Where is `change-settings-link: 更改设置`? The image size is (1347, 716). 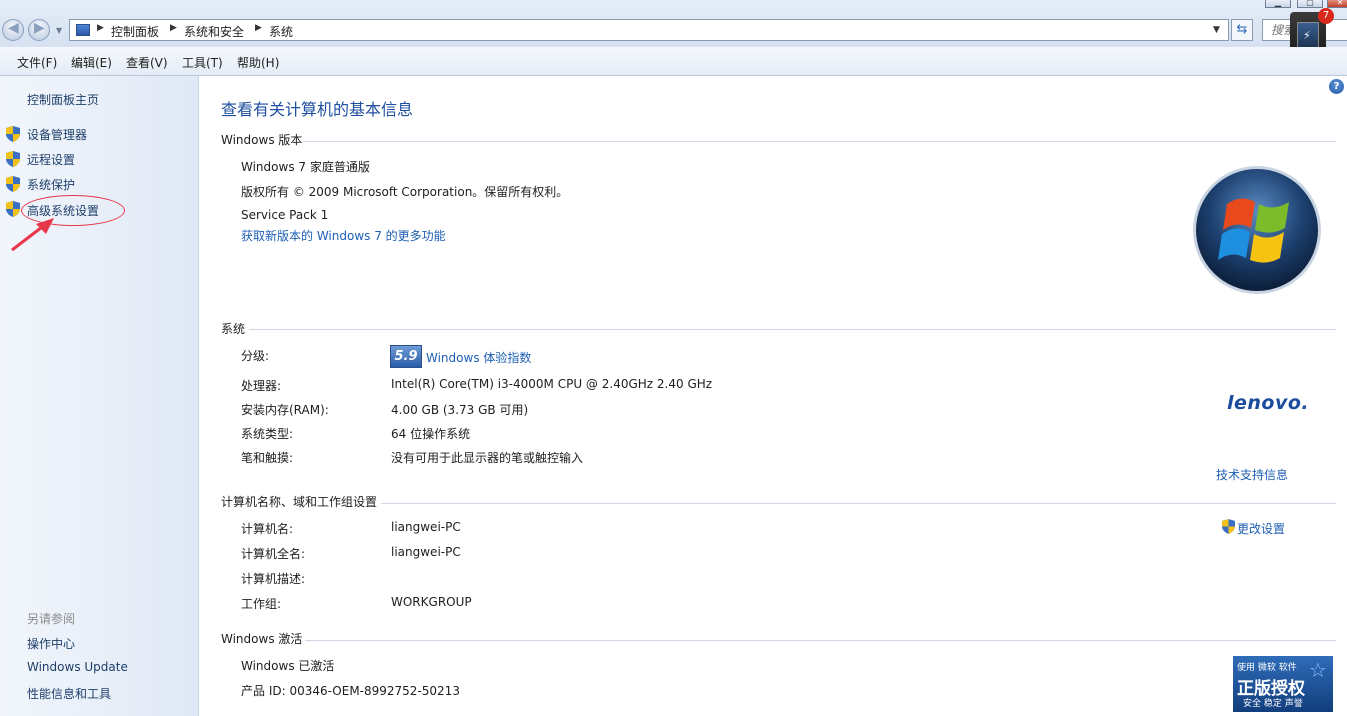
change-settings-link: 更改设置 is located at coordinates (1261, 528).